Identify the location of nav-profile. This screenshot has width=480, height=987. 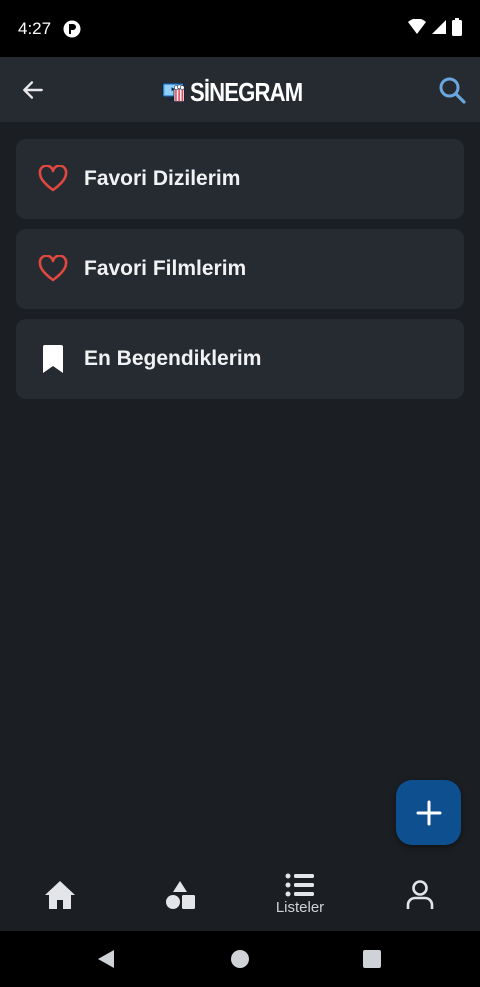
(420, 894).